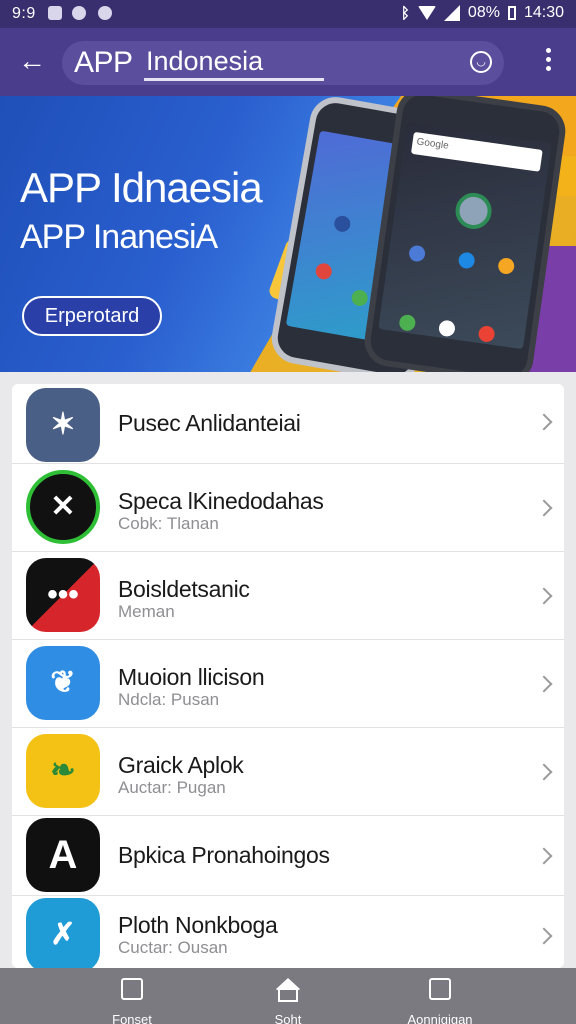 The image size is (576, 1024). What do you see at coordinates (146, 611) in the screenshot?
I see `app-subtitle: Meman` at bounding box center [146, 611].